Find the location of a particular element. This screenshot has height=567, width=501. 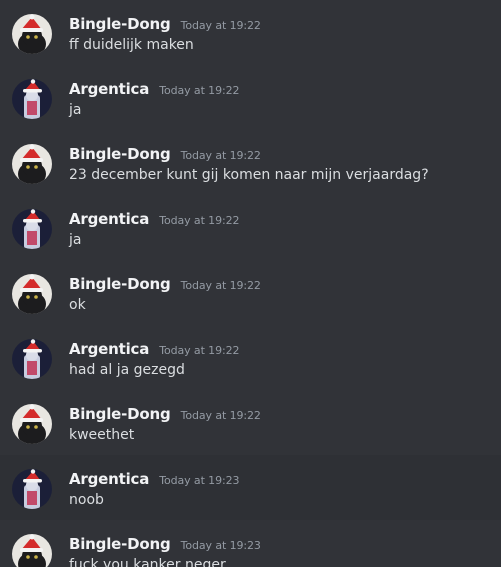

message-header: Argentica Today at 19:23 is located at coordinates (154, 479).